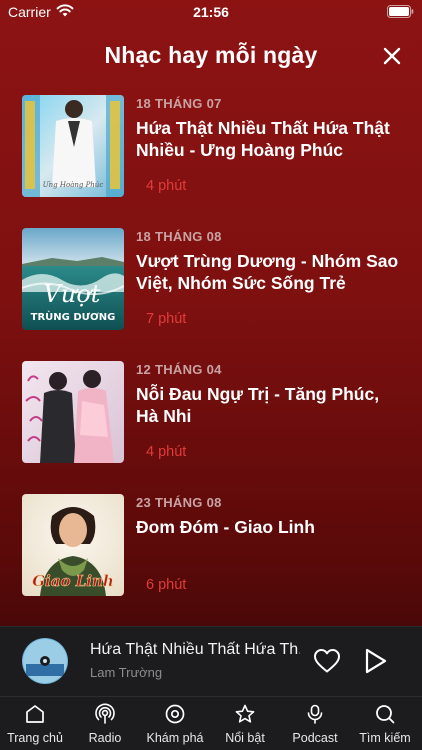 The width and height of the screenshot is (422, 750). Describe the element at coordinates (166, 585) in the screenshot. I see `song-duration: 6 phút` at that location.